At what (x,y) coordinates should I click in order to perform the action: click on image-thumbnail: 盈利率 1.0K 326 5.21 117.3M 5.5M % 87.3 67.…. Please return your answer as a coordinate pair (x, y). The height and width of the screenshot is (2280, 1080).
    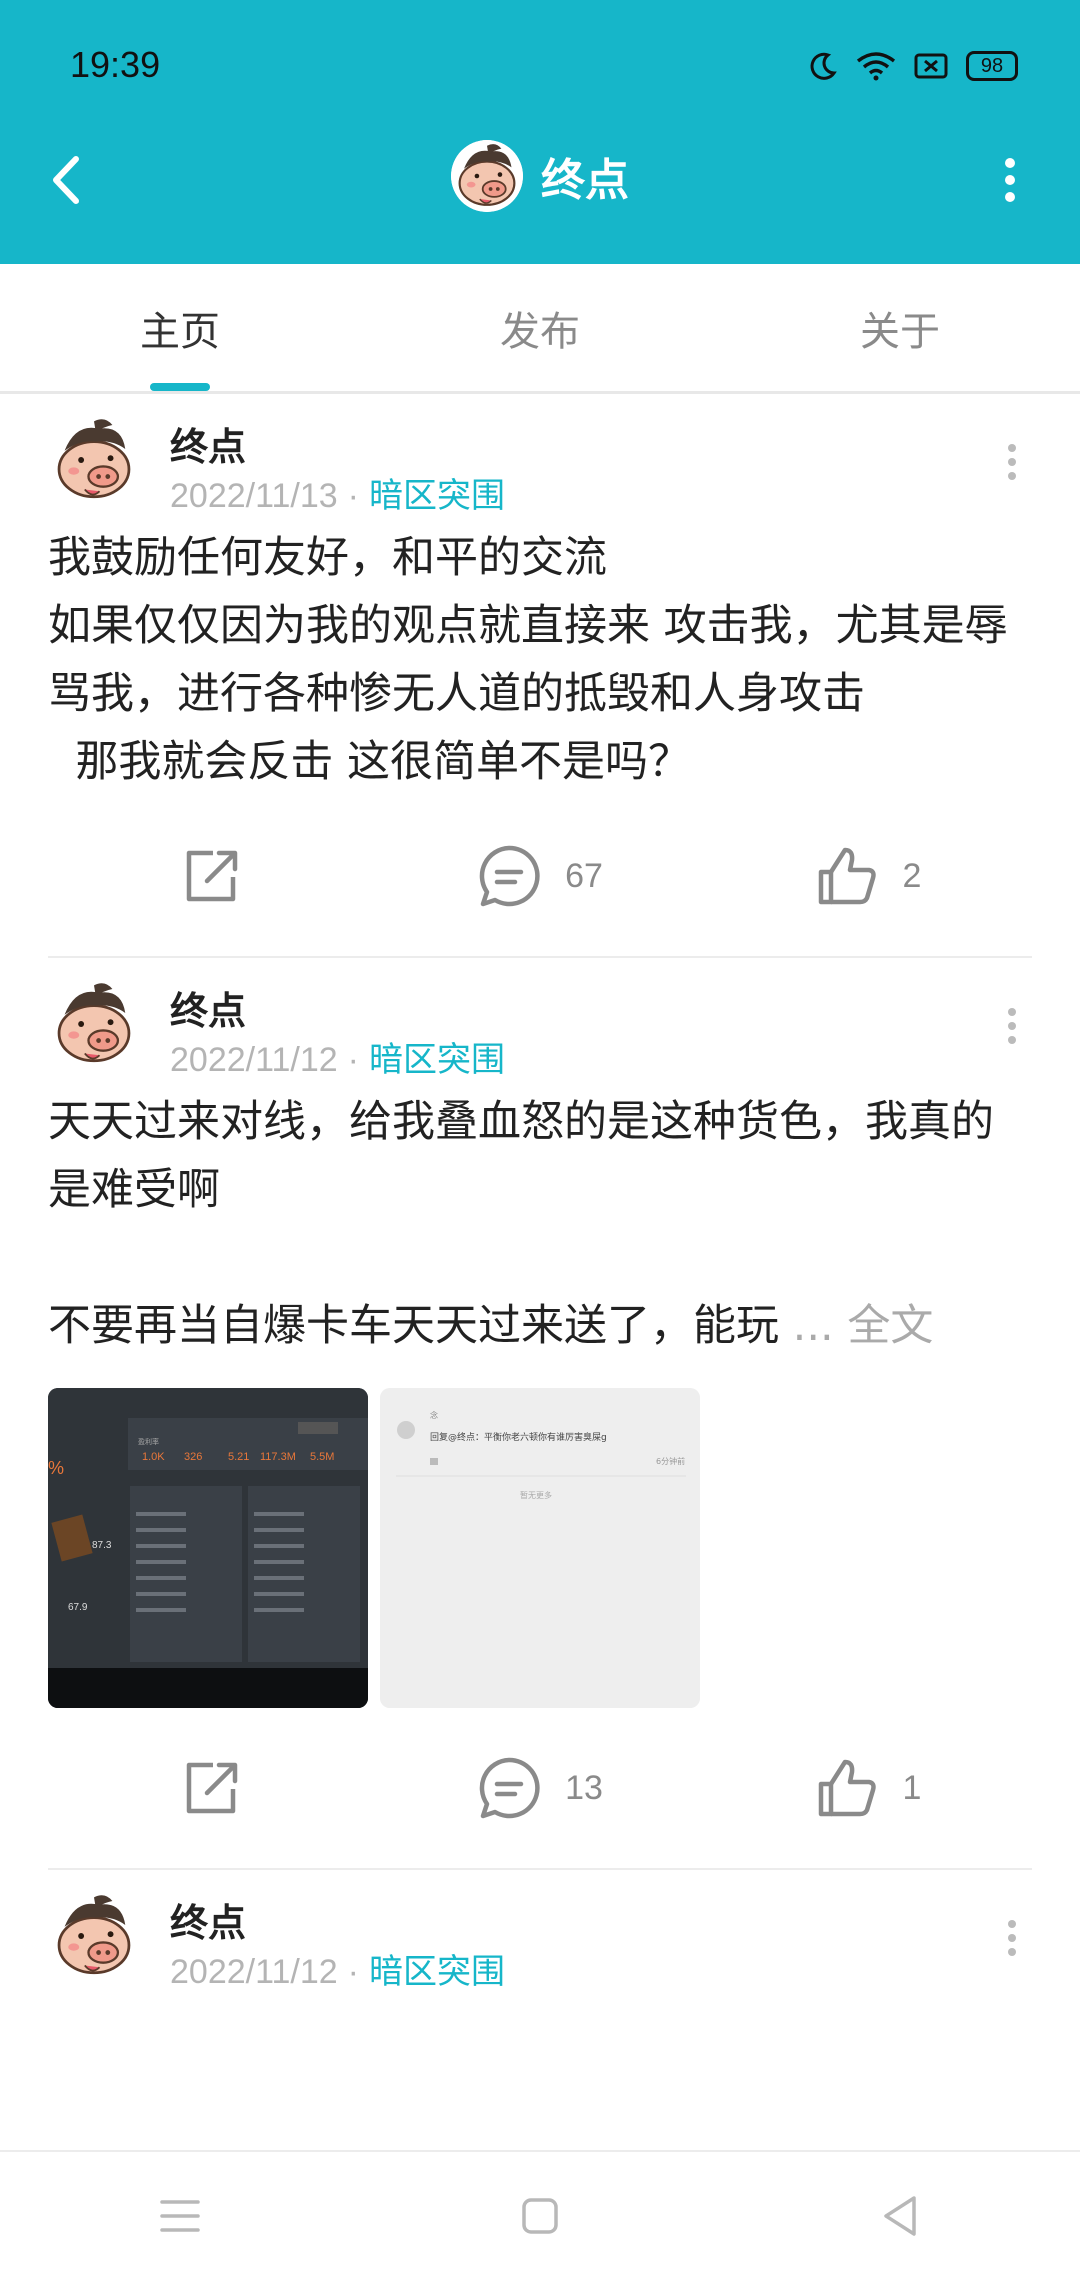
    Looking at the image, I should click on (208, 1548).